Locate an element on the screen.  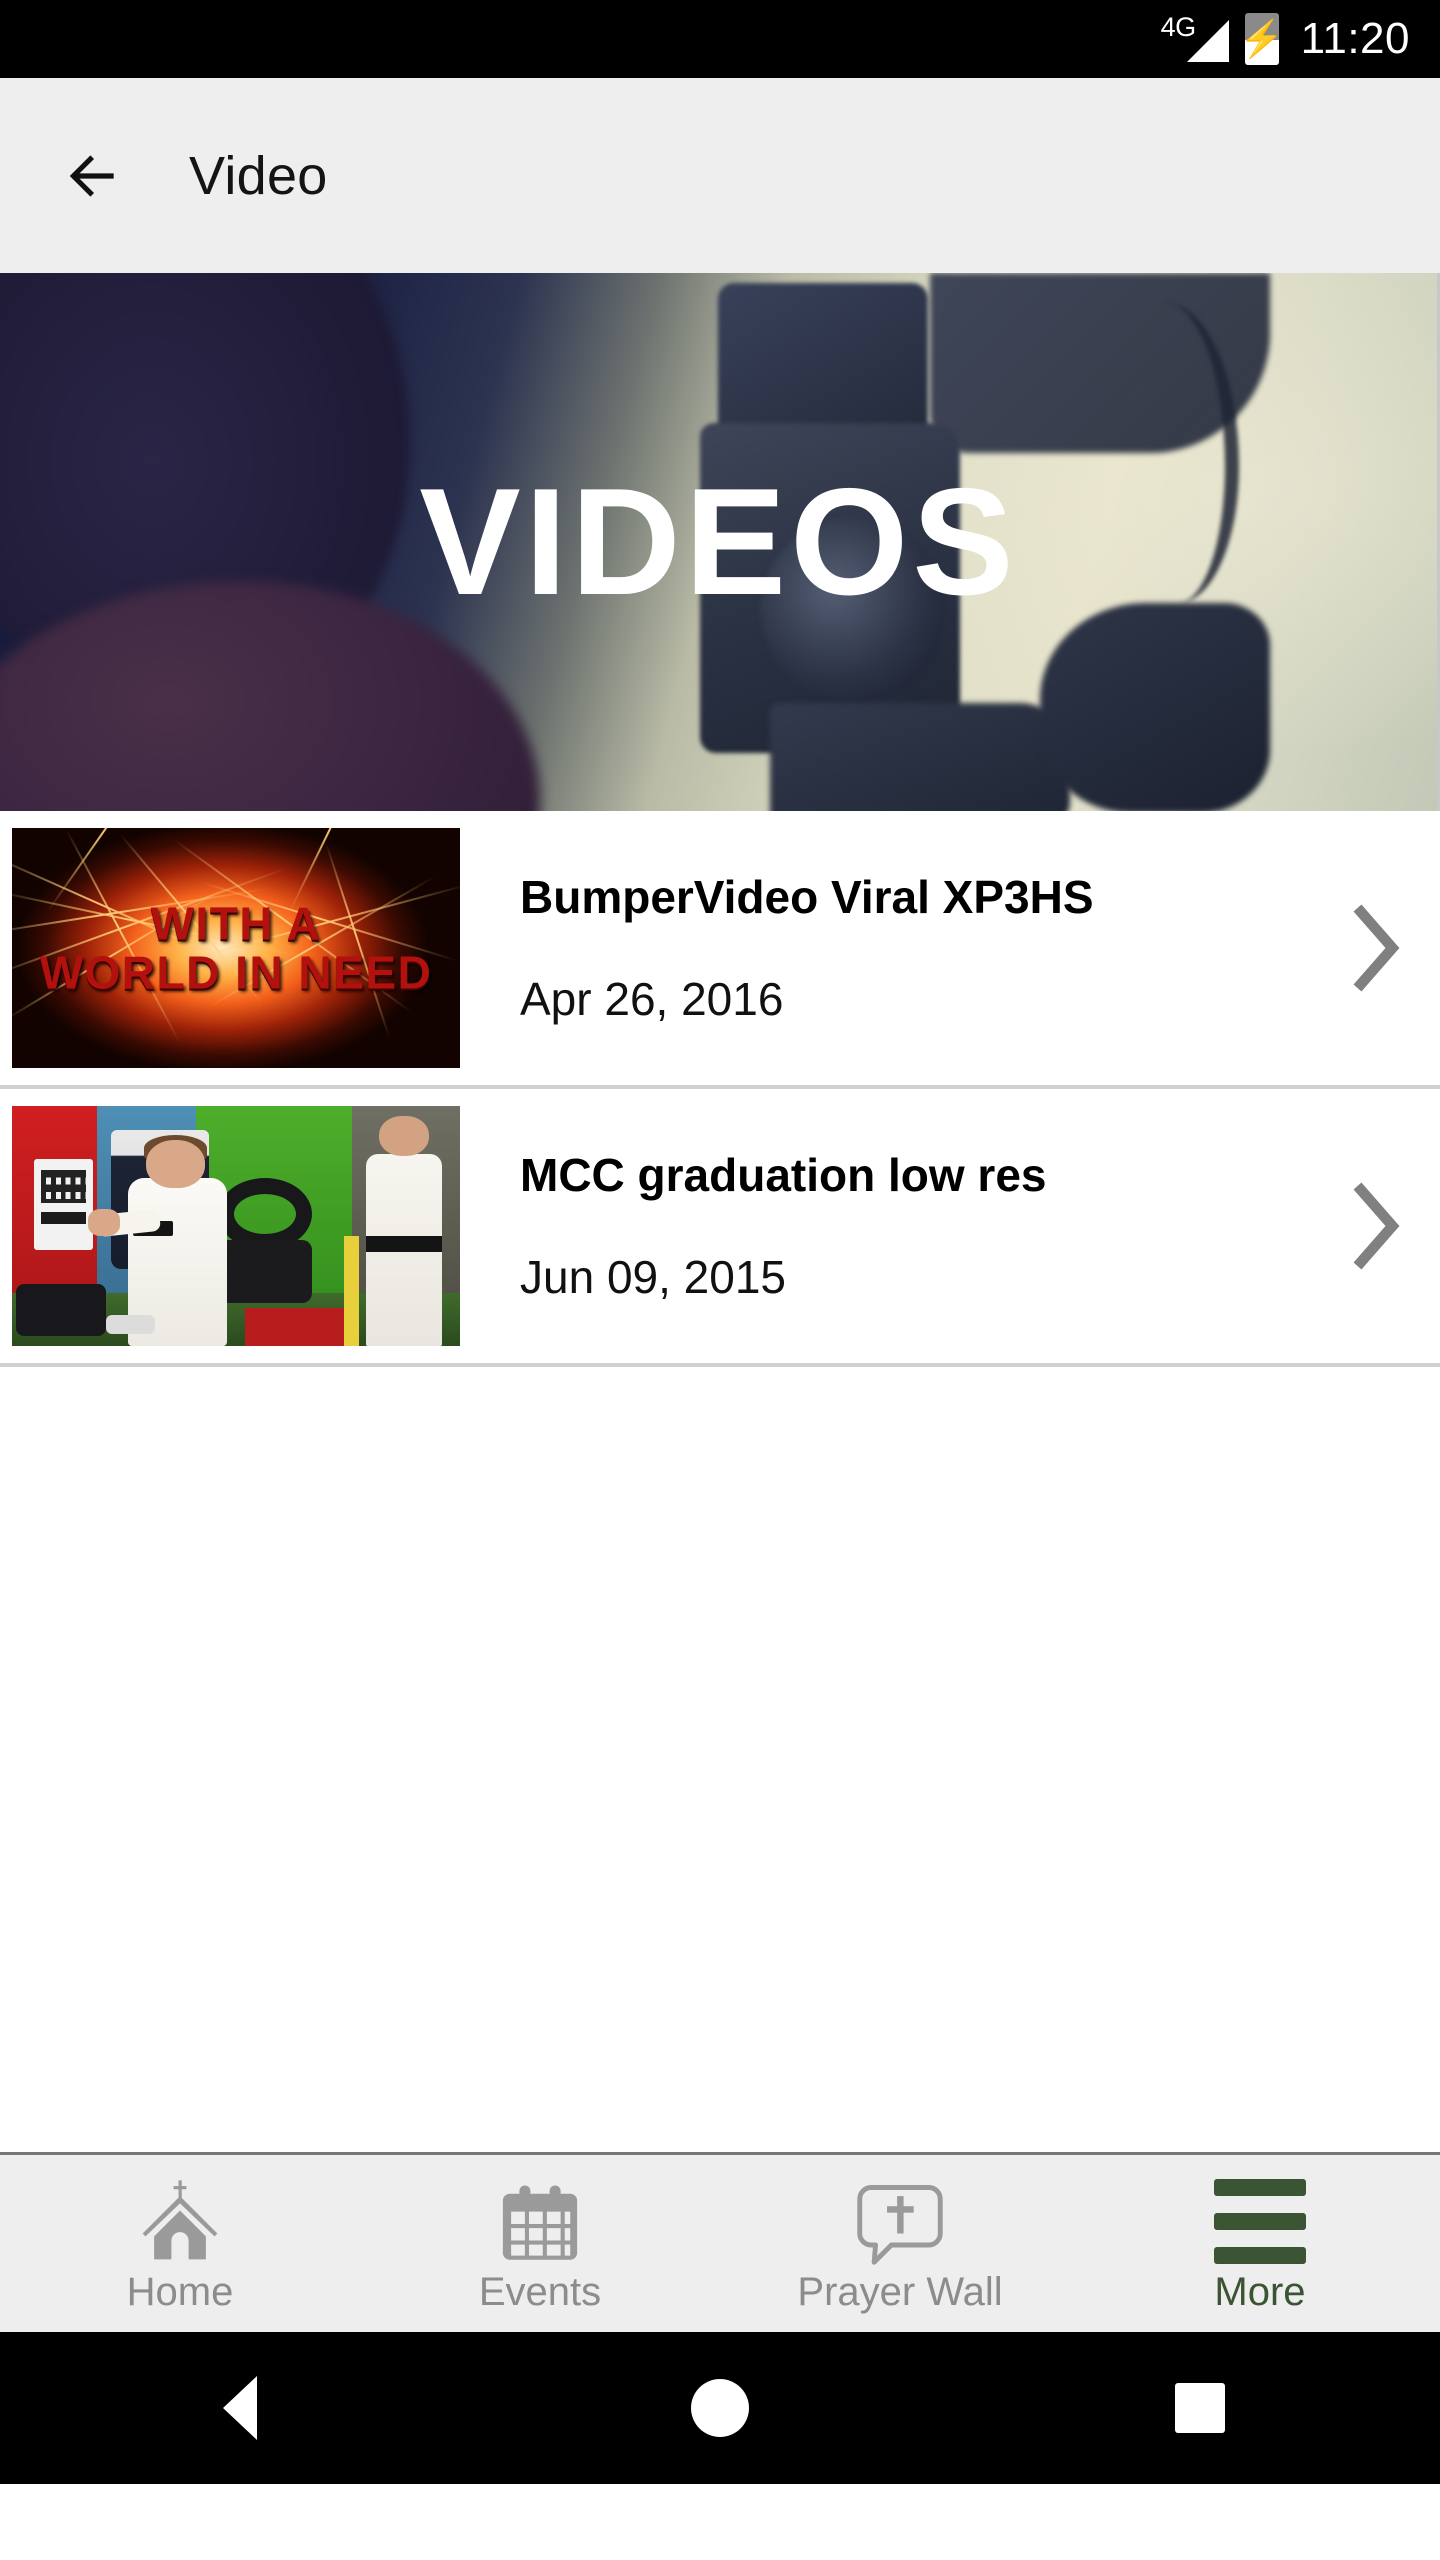
tab-label-home: Home is located at coordinates (180, 2291).